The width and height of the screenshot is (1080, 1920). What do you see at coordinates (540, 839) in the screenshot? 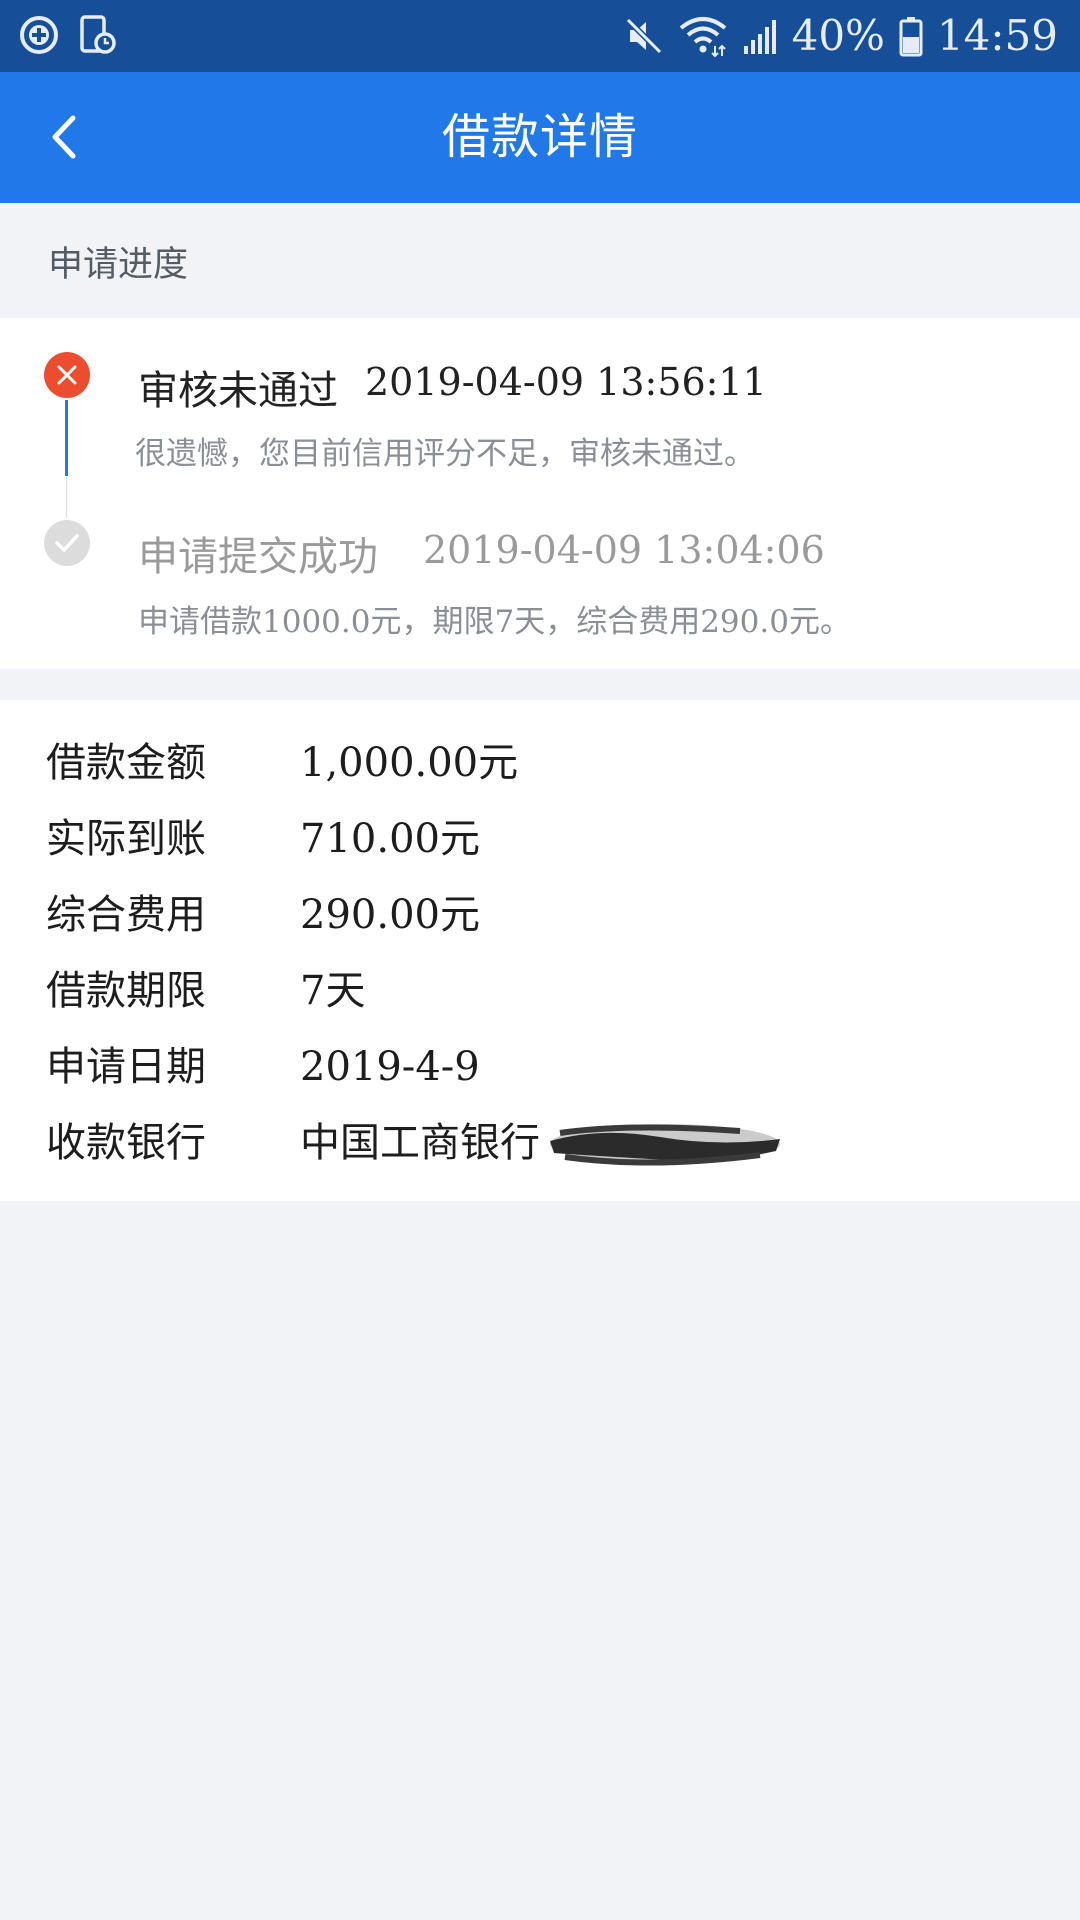
I see `detail-row-actual-received: 实际到账 710.00元` at bounding box center [540, 839].